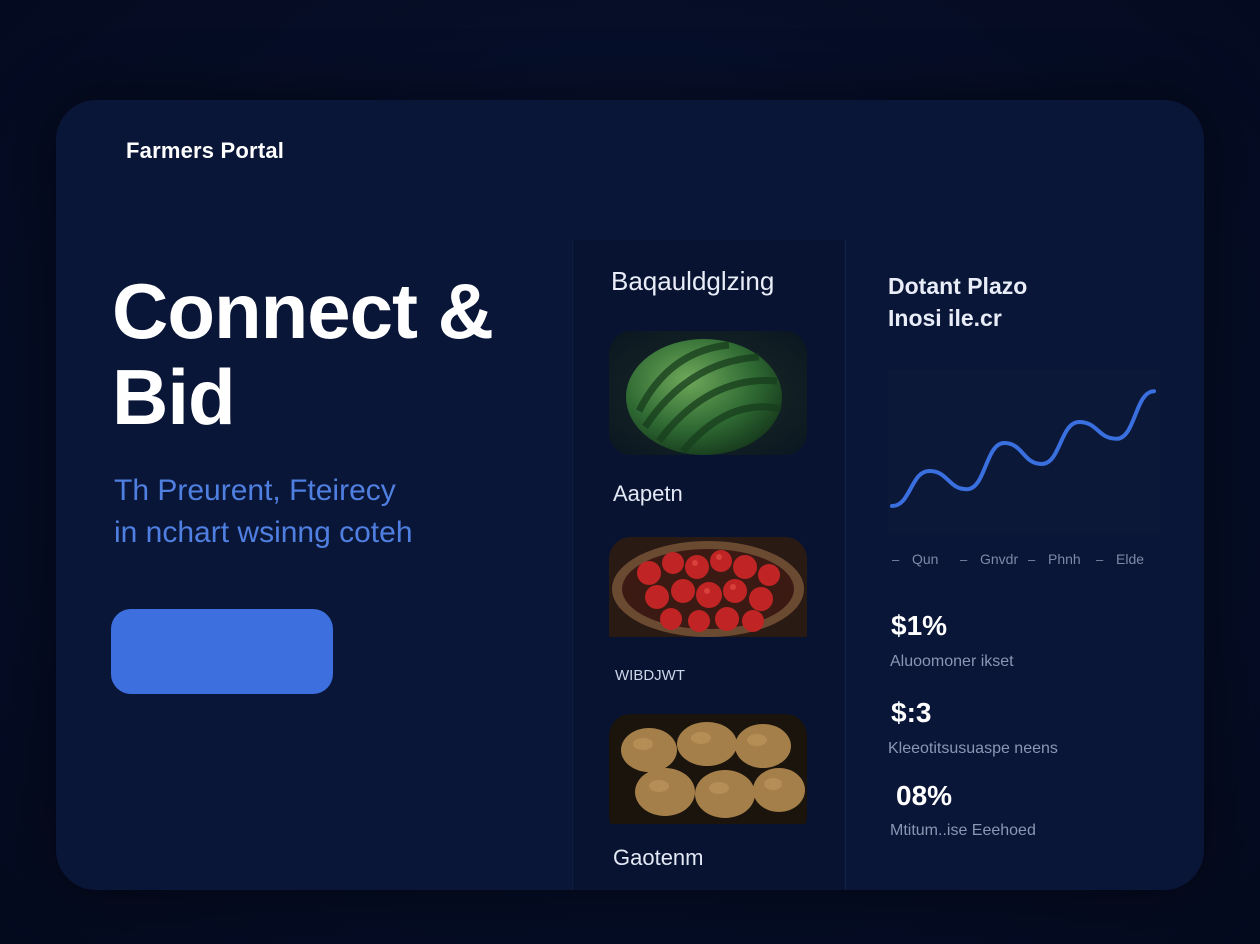 The width and height of the screenshot is (1260, 944). Describe the element at coordinates (945, 318) in the screenshot. I see `stats-title-line2: Inosi ile.cr` at that location.